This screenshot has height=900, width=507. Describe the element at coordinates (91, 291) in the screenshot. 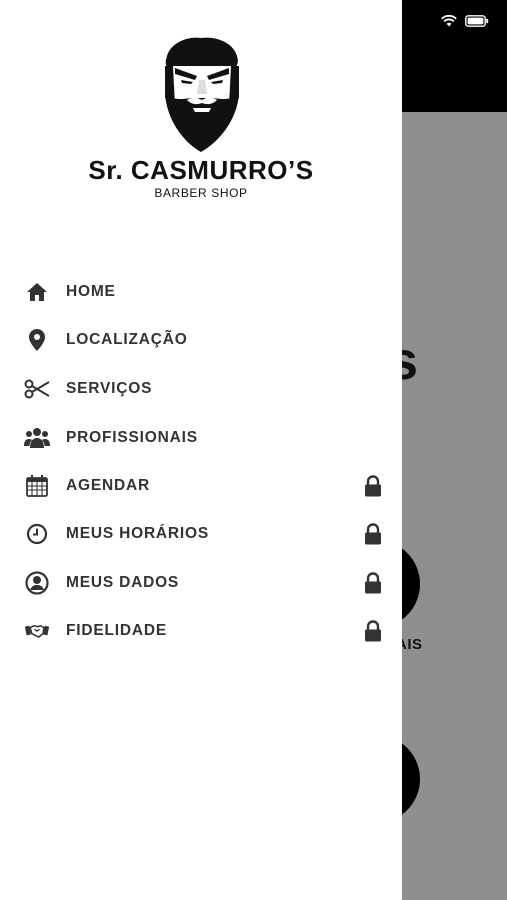

I see `menu-item-label: HOME` at that location.